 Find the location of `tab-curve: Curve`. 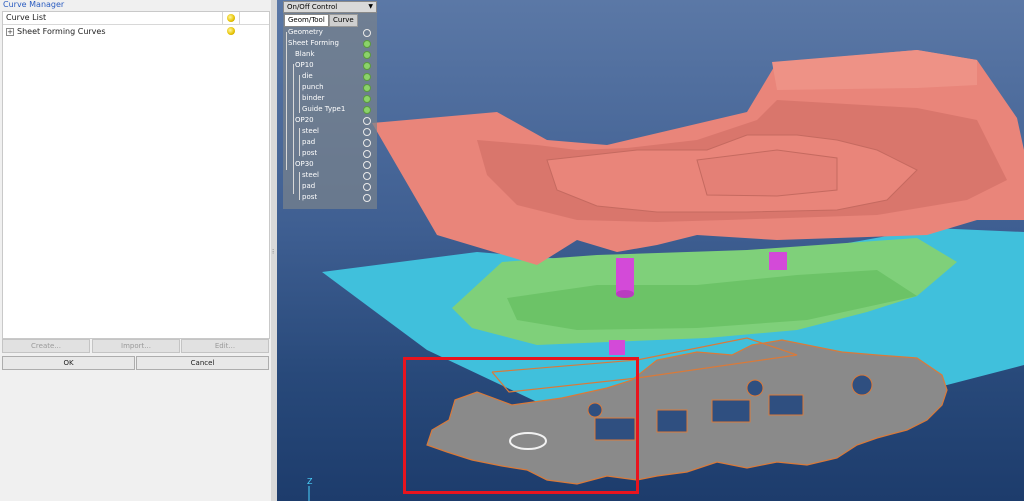

tab-curve: Curve is located at coordinates (343, 20).